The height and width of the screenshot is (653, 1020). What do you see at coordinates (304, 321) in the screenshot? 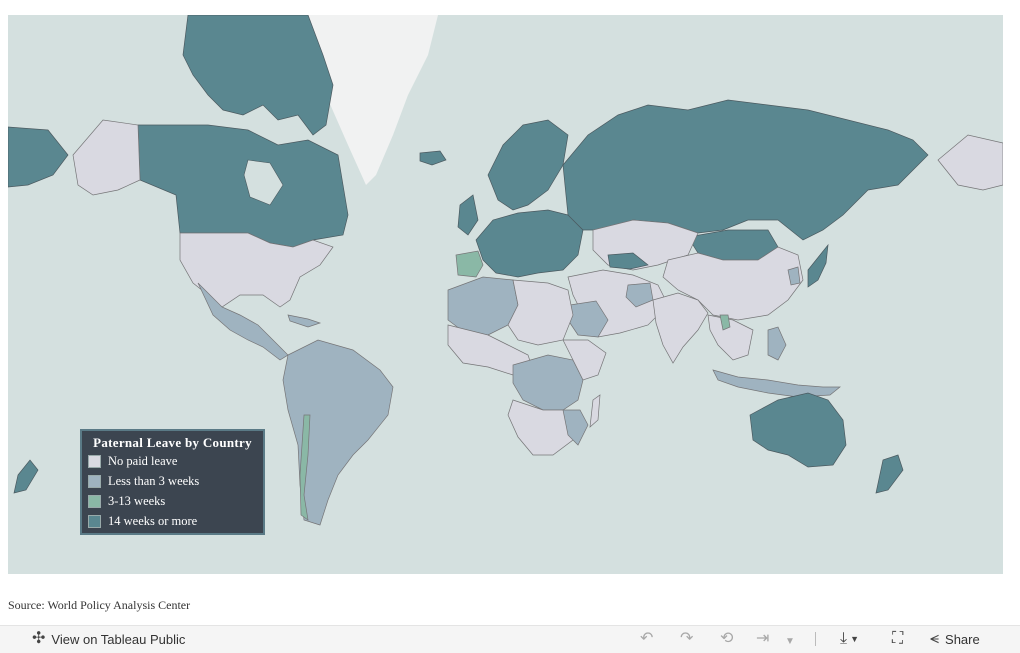
I see `region-caribbean` at bounding box center [304, 321].